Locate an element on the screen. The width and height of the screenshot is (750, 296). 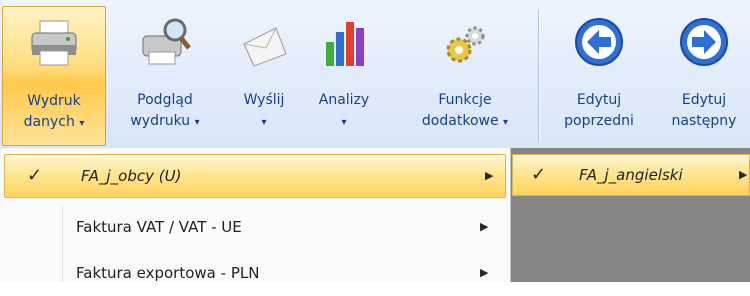
print-preview-label-1: Podgląd is located at coordinates (165, 100).